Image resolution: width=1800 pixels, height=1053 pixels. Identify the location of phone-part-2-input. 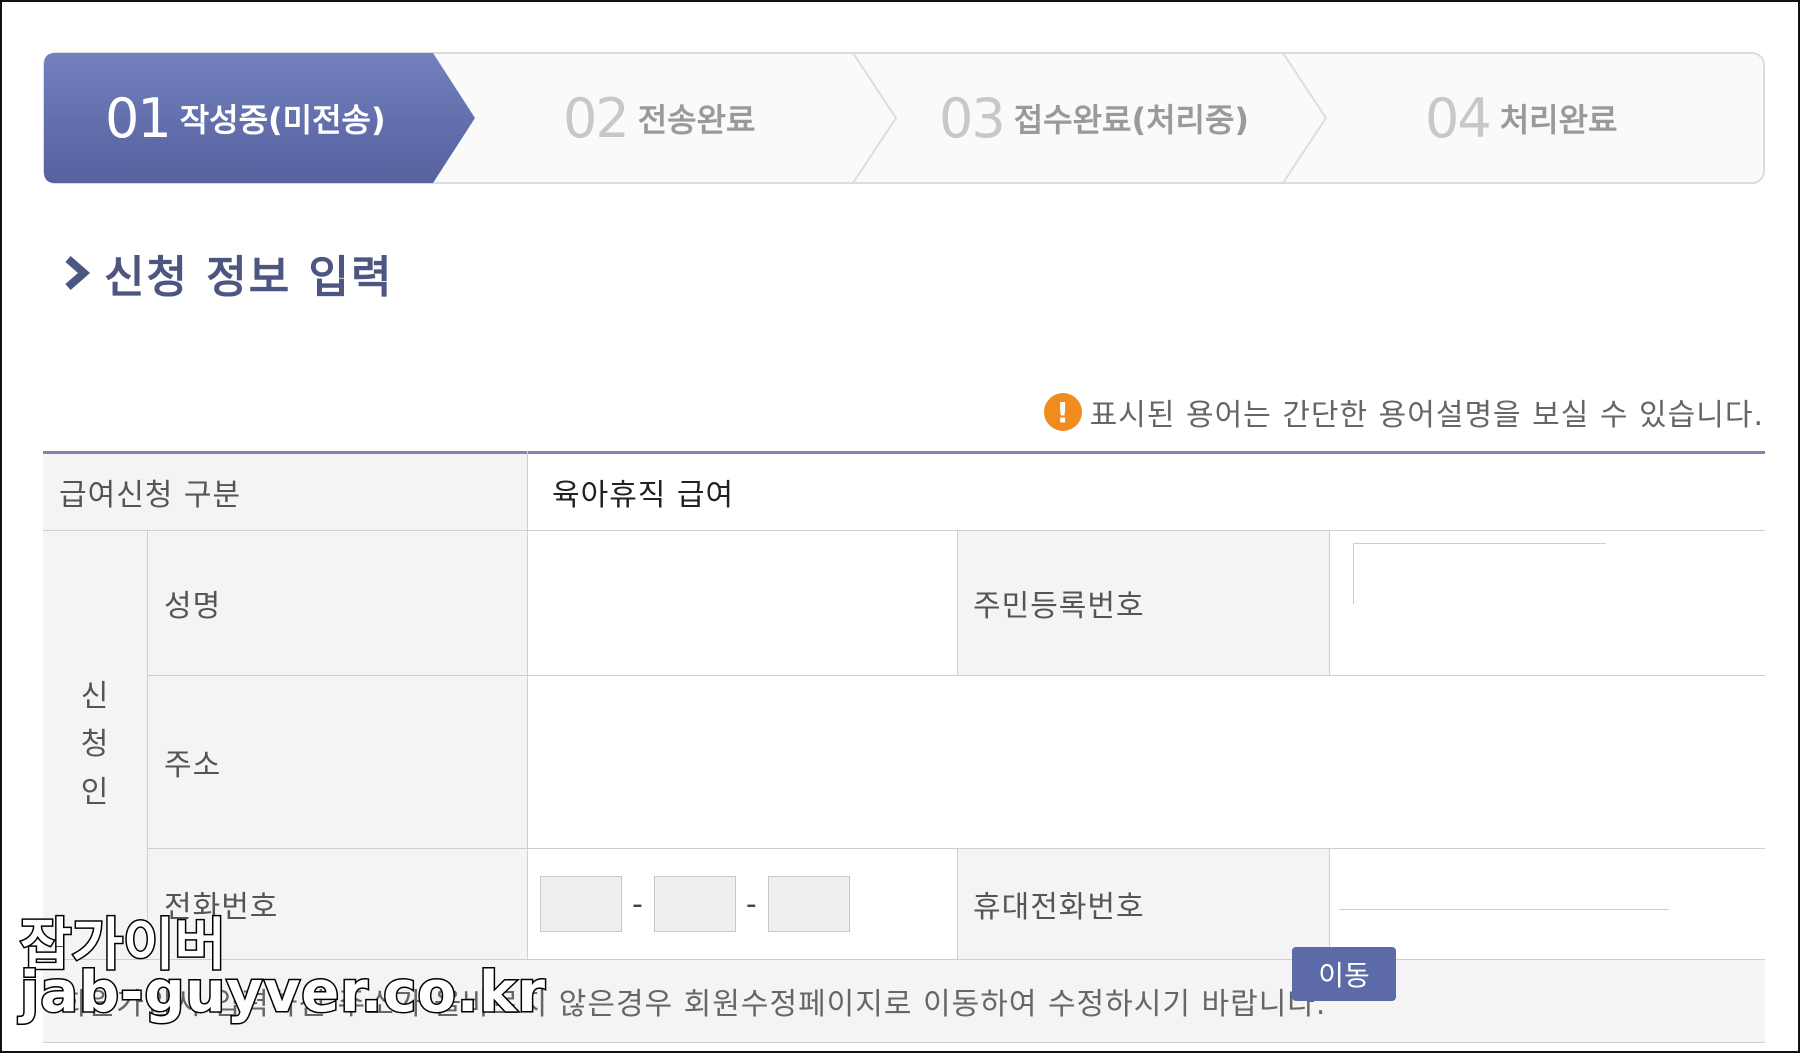
(694, 904).